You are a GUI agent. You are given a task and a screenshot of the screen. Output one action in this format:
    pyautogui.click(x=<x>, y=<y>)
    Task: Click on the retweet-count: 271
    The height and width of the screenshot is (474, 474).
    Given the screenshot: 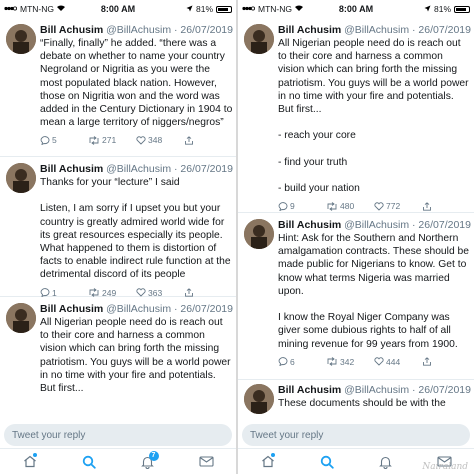 What is the action you would take?
    pyautogui.click(x=109, y=140)
    